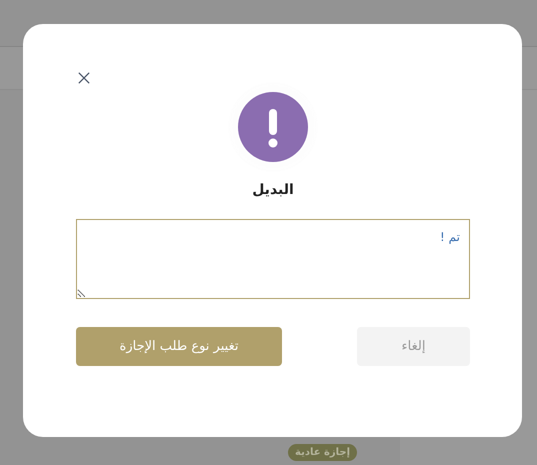  I want to click on dialog-title: البديل, so click(273, 190).